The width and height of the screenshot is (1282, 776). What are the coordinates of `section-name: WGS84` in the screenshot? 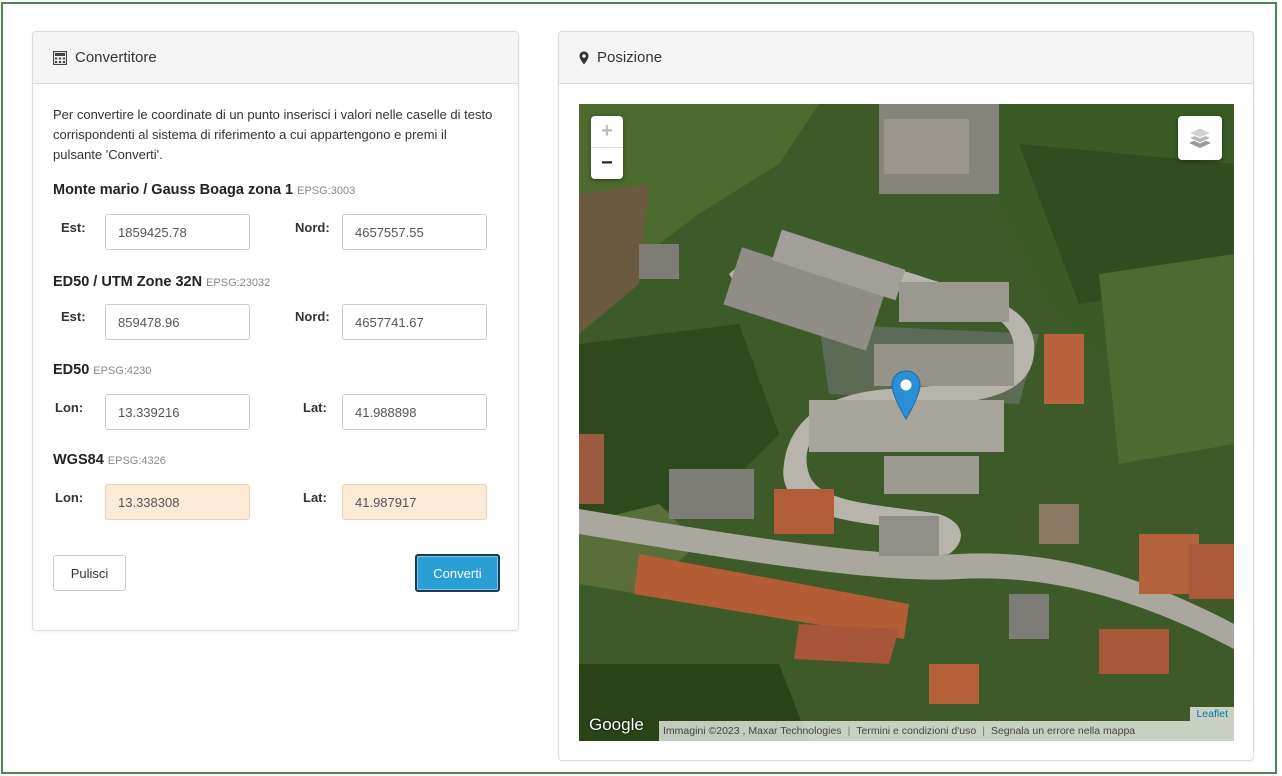 It's located at (78, 460).